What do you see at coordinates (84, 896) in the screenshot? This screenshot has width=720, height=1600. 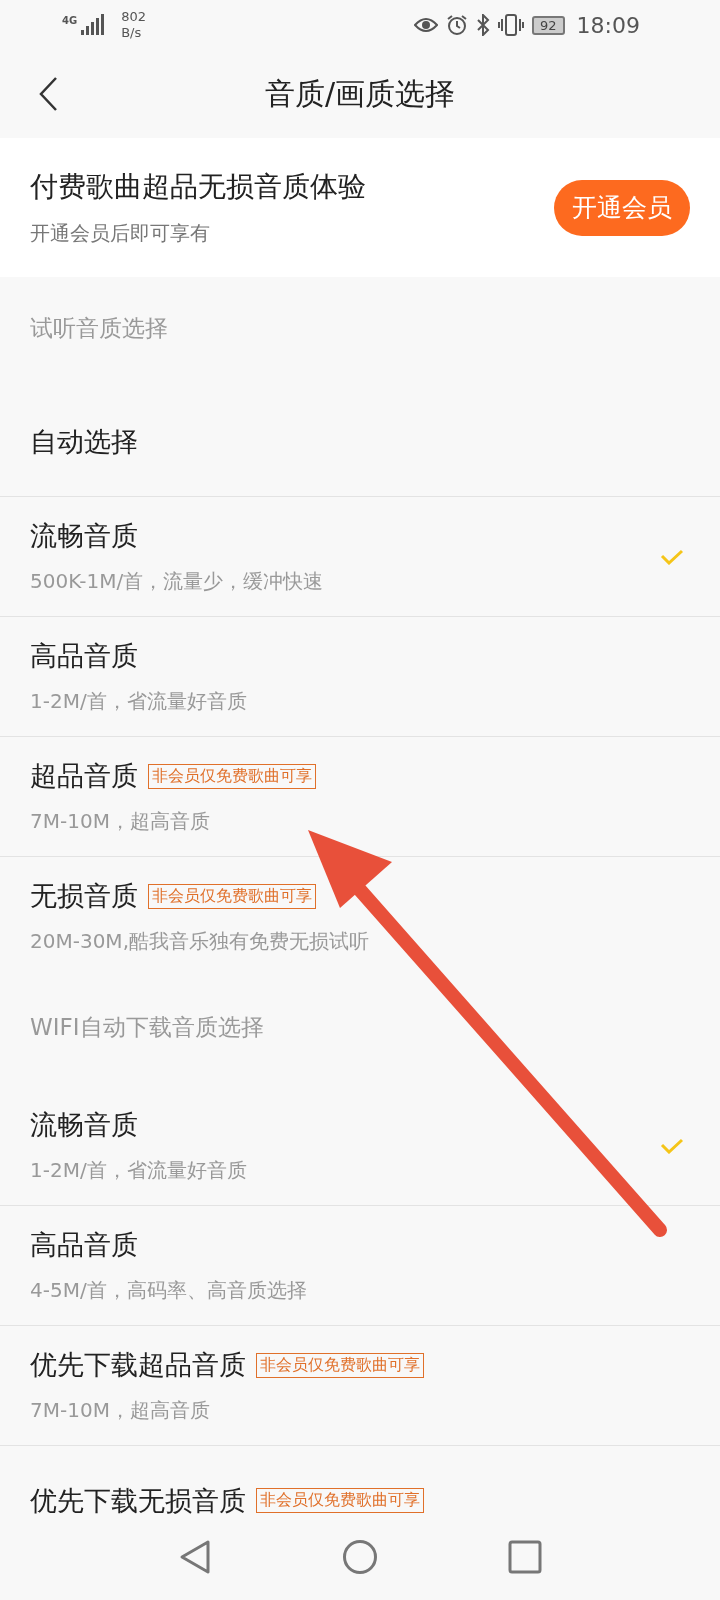 I see `option-title: 无损音质` at bounding box center [84, 896].